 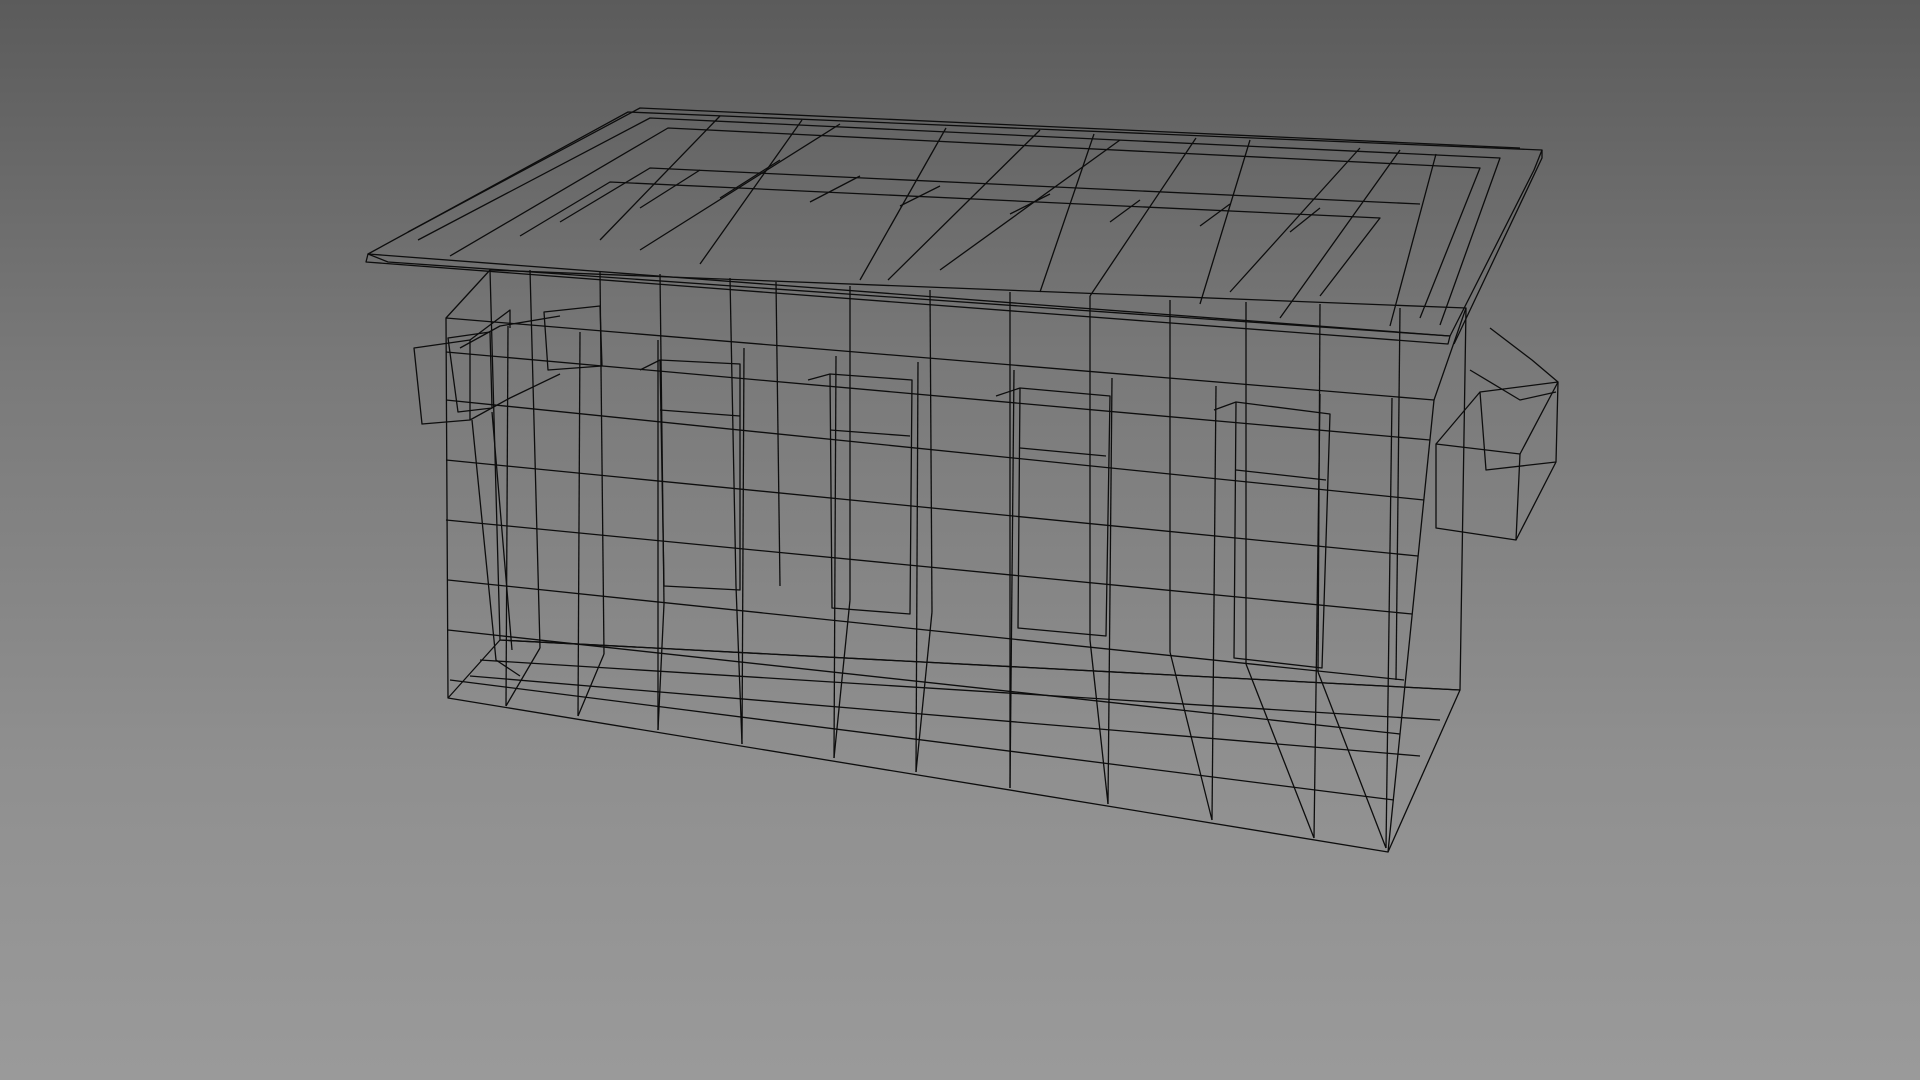 I want to click on right-trunnion, so click(x=1478, y=492).